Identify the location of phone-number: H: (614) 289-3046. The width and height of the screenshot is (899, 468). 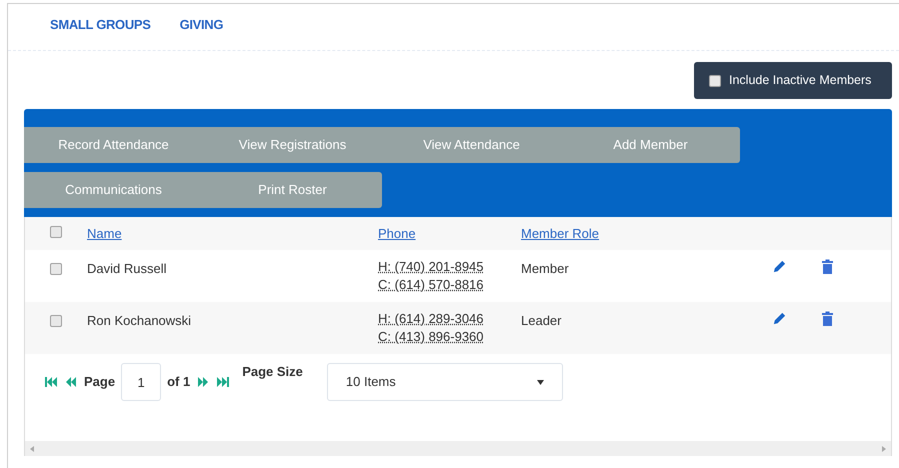
(431, 319).